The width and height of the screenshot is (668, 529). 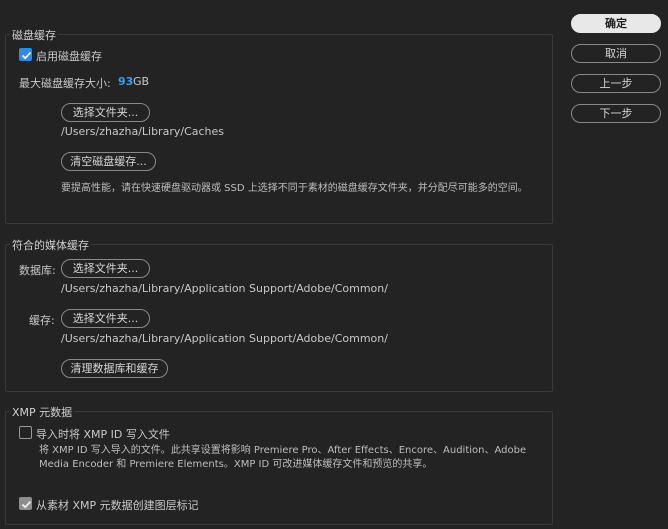 What do you see at coordinates (141, 81) in the screenshot?
I see `max-size-unit: GB` at bounding box center [141, 81].